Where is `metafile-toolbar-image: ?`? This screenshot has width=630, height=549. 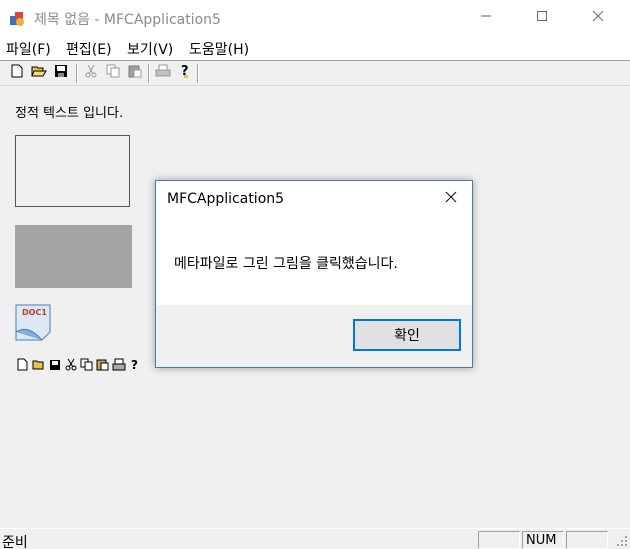 metafile-toolbar-image: ? is located at coordinates (78, 365).